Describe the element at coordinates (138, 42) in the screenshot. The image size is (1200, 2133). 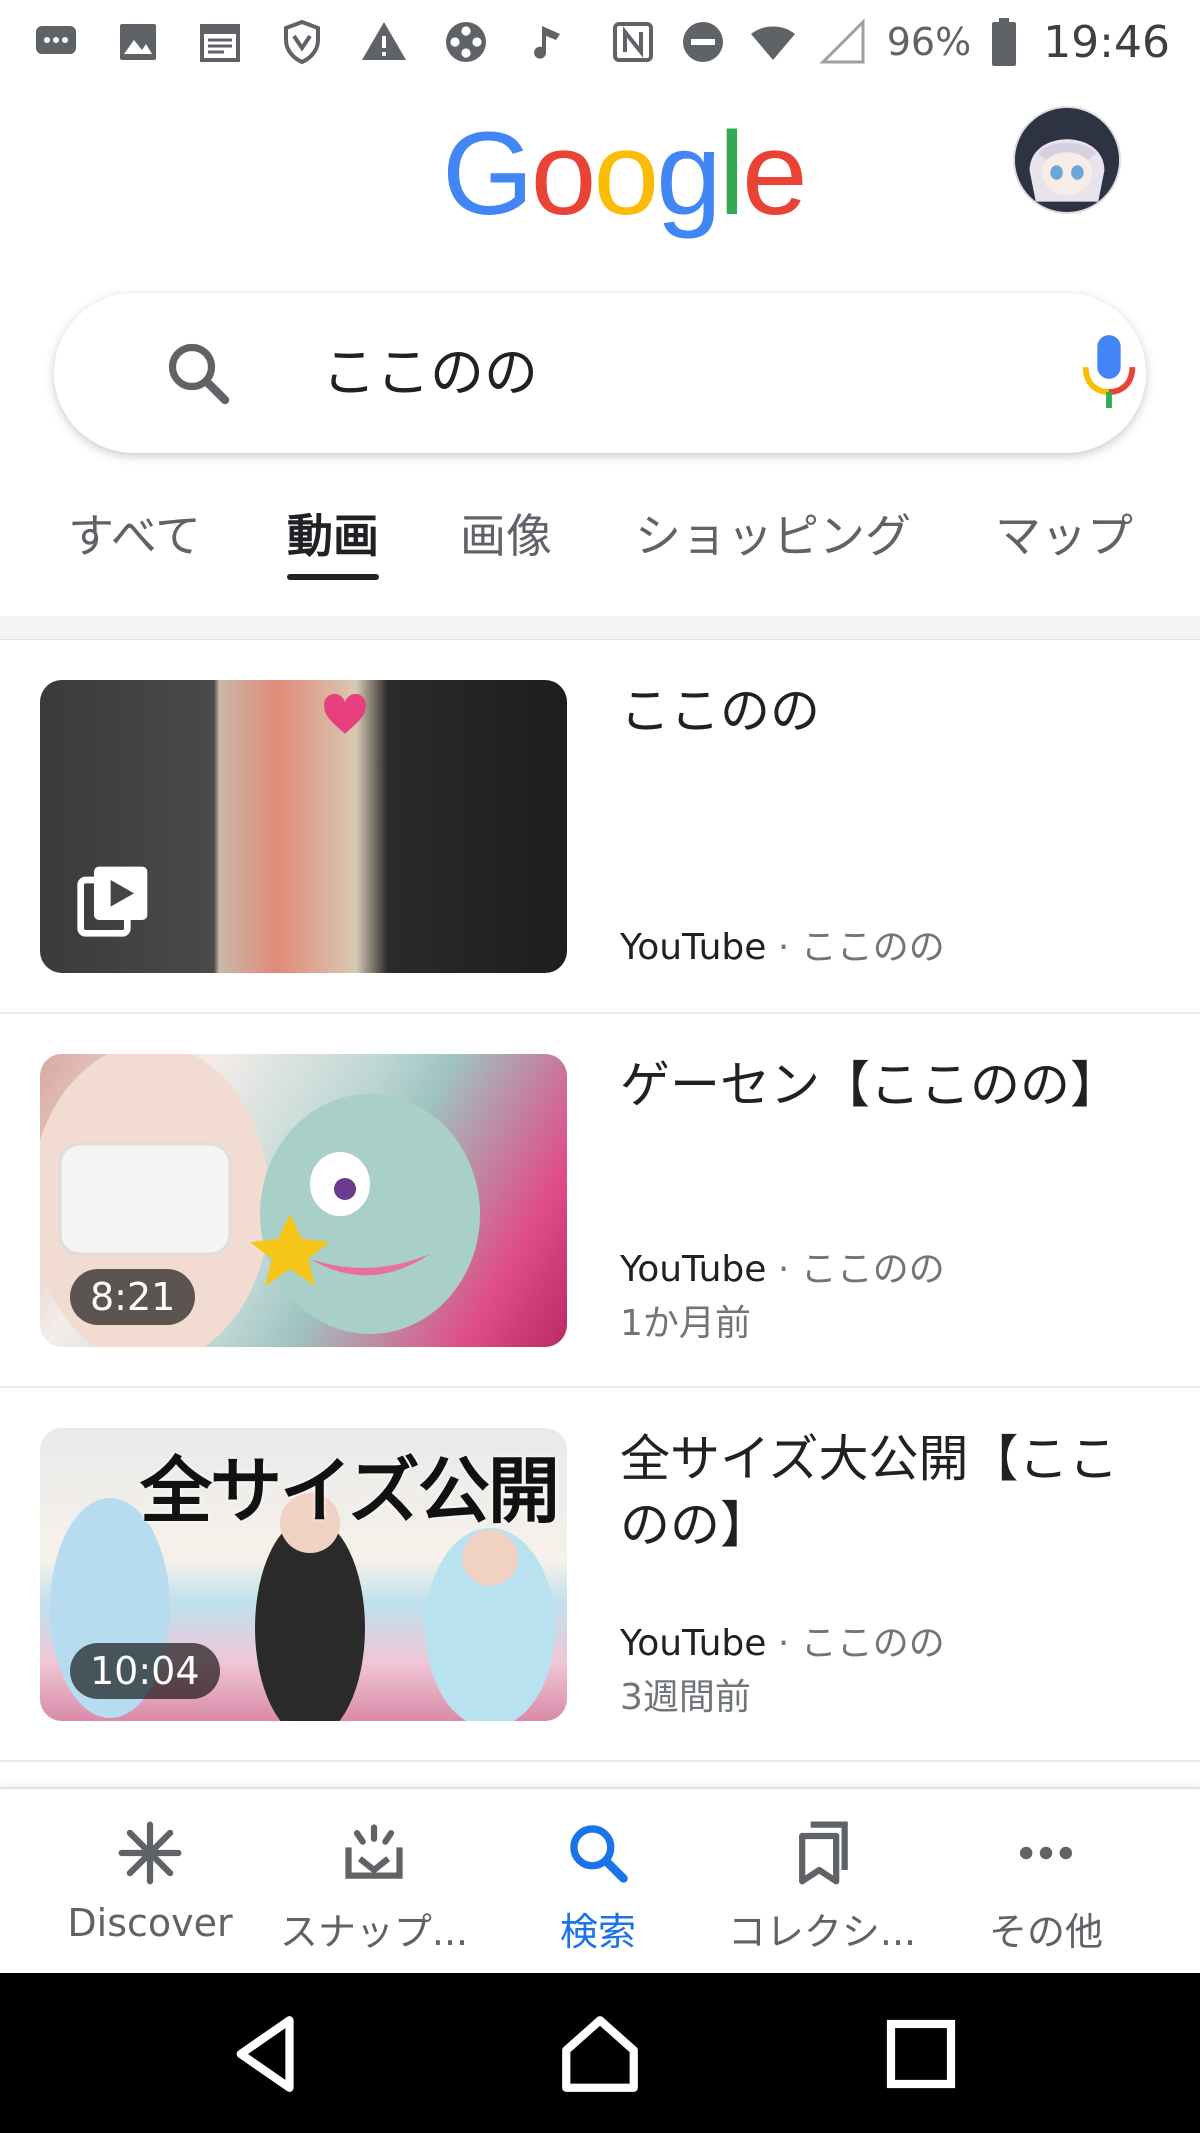
I see `image-icon` at that location.